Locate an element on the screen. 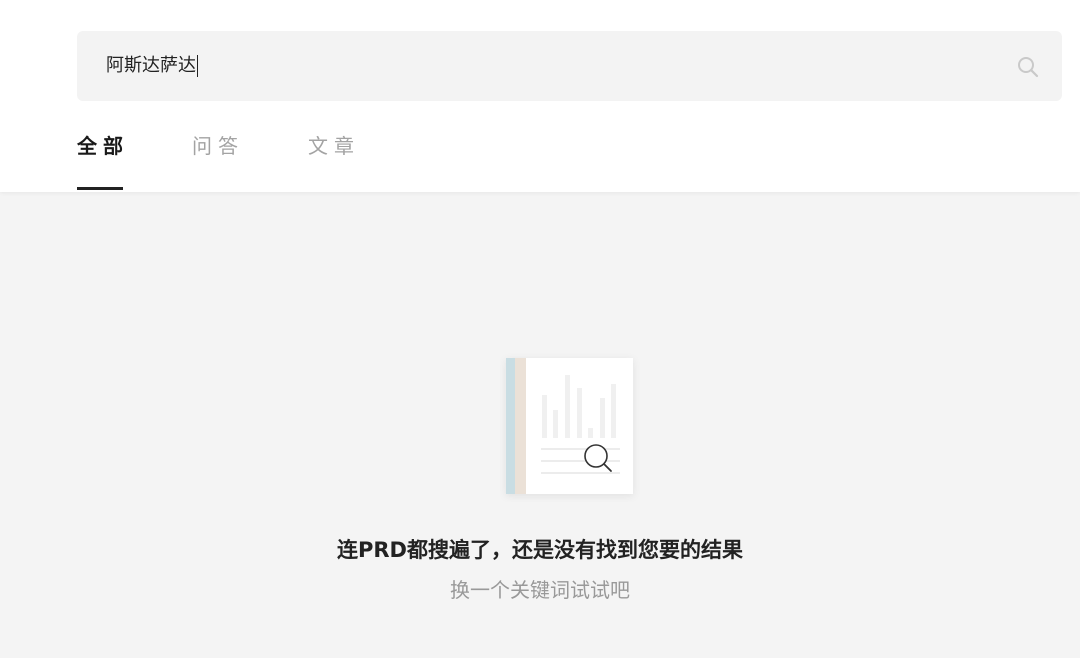  tab-articles: 文章 is located at coordinates (334, 146).